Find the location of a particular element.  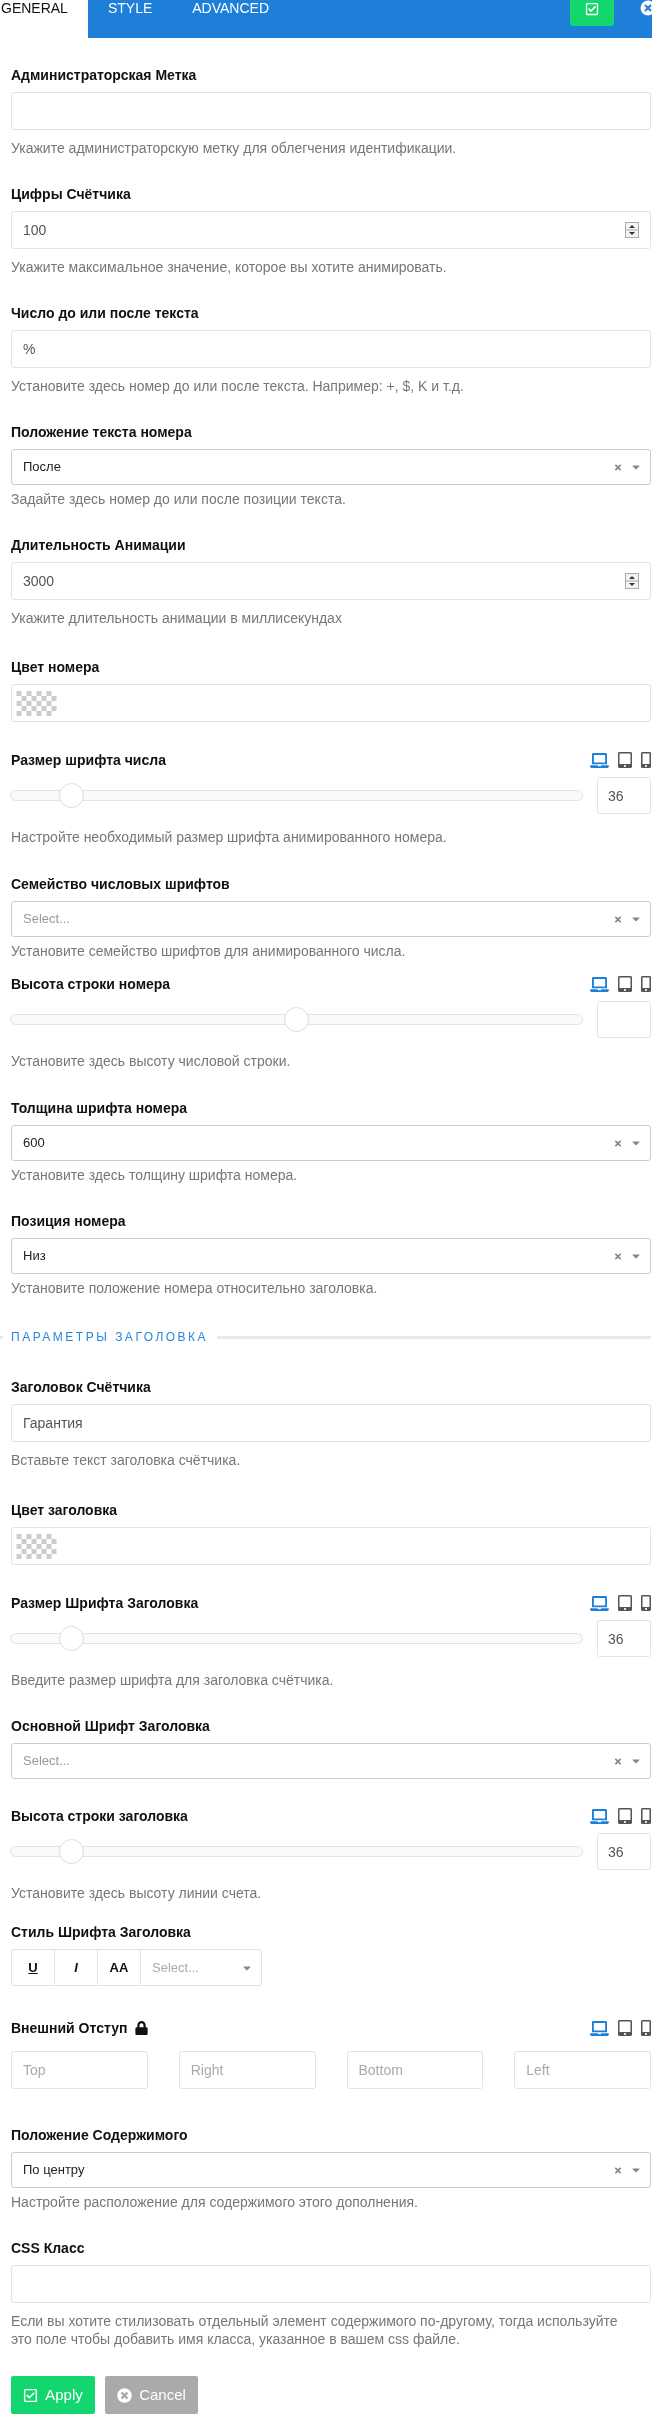

field-label: Основной Шрифт Заголовка is located at coordinates (111, 1726).